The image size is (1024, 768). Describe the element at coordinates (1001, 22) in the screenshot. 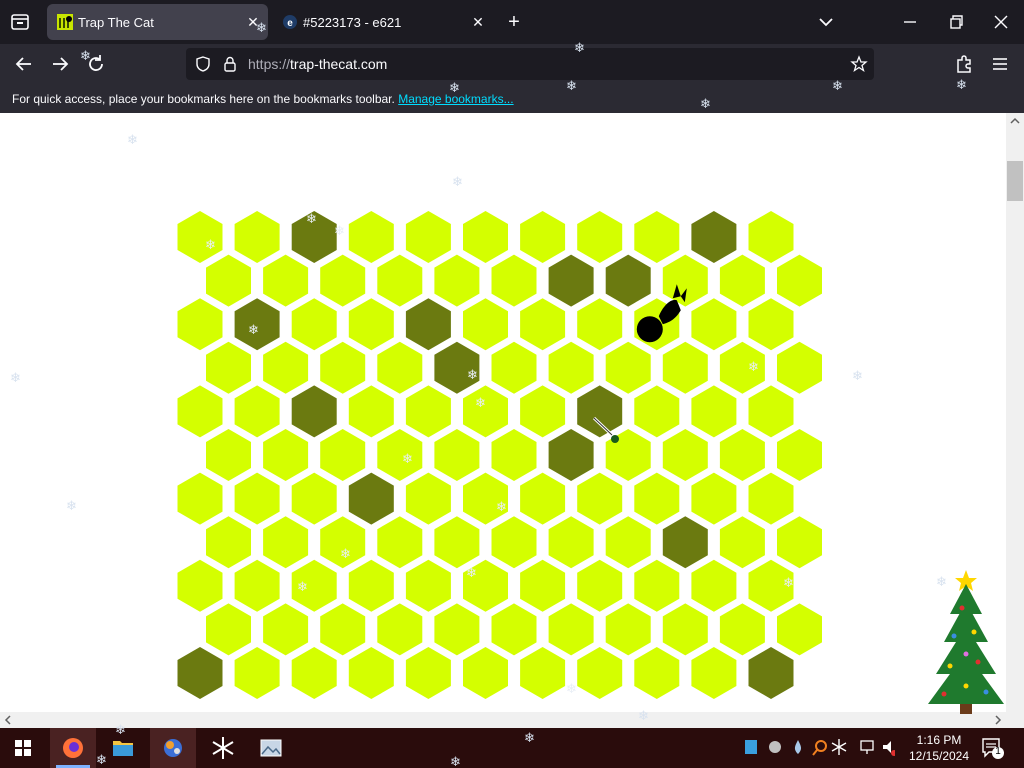

I see `close-window-icon` at that location.